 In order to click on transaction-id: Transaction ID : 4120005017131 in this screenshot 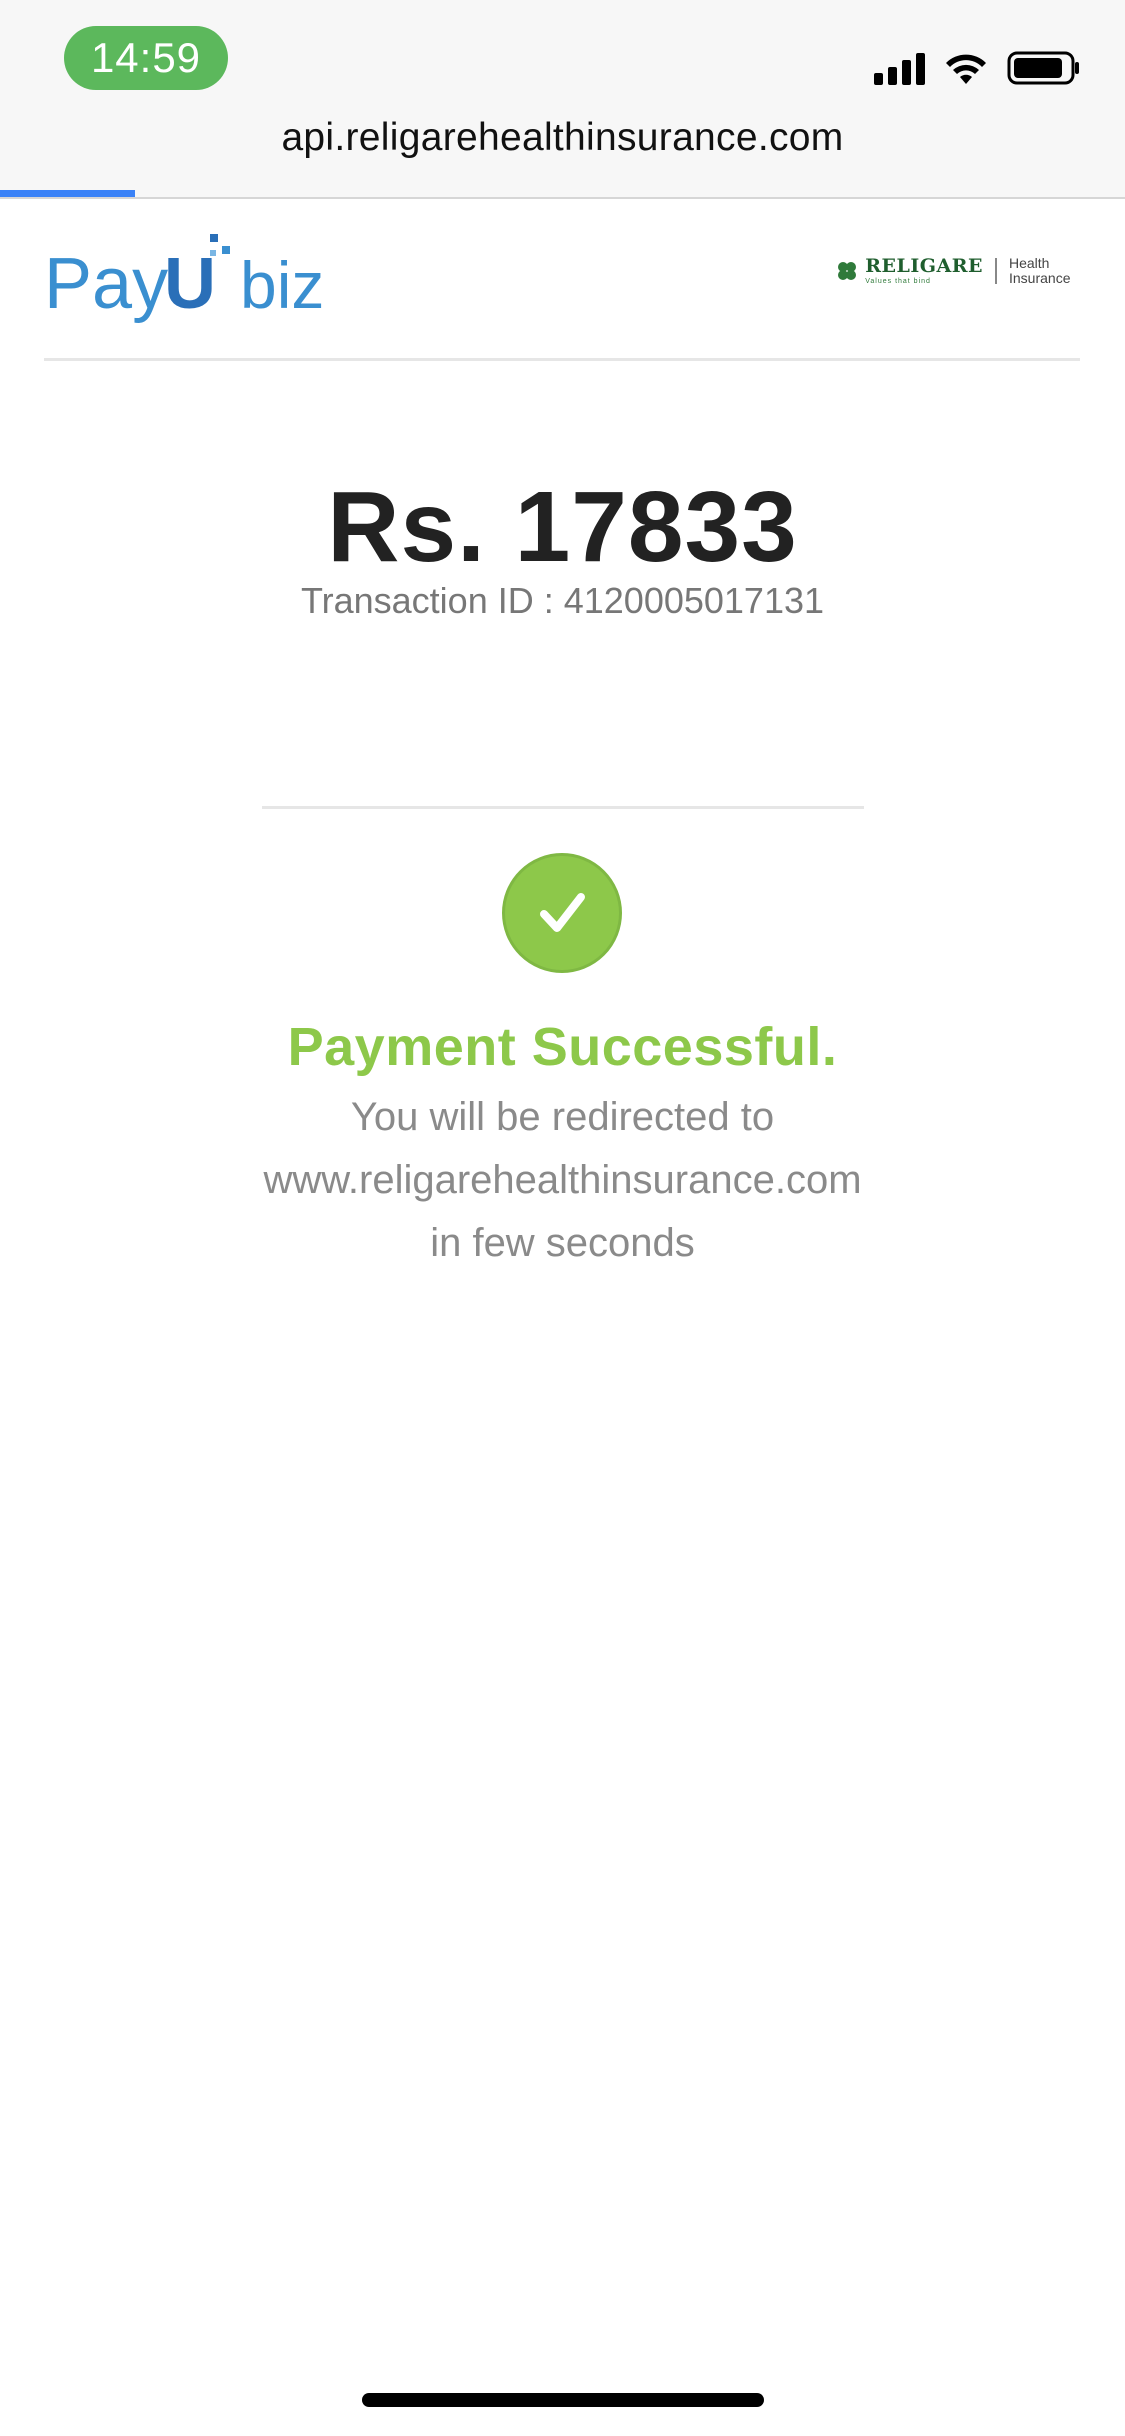, I will do `click(562, 600)`.